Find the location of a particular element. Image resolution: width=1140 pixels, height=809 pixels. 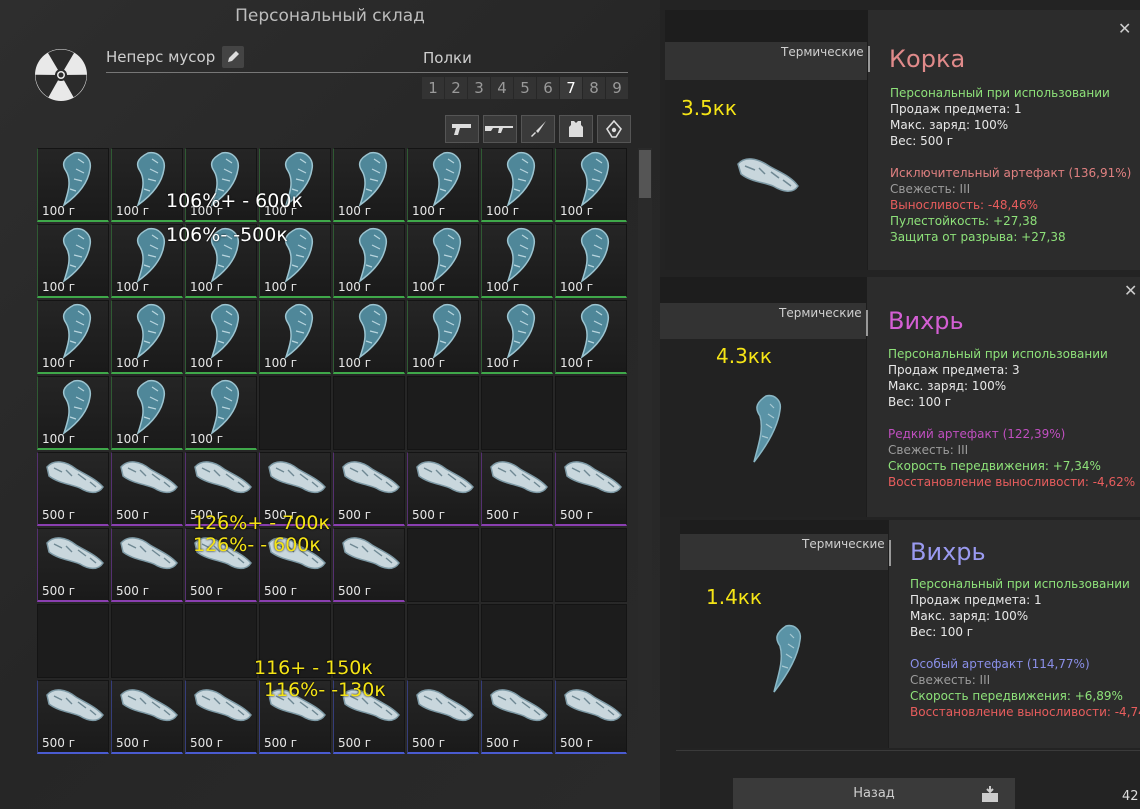

pencil-icon is located at coordinates (233, 56).